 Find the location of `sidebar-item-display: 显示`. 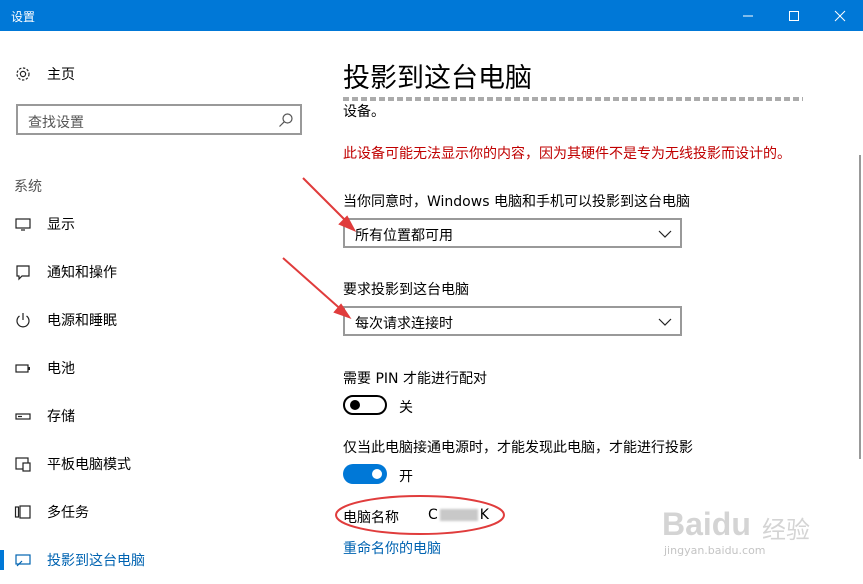

sidebar-item-display: 显示 is located at coordinates (165, 224).